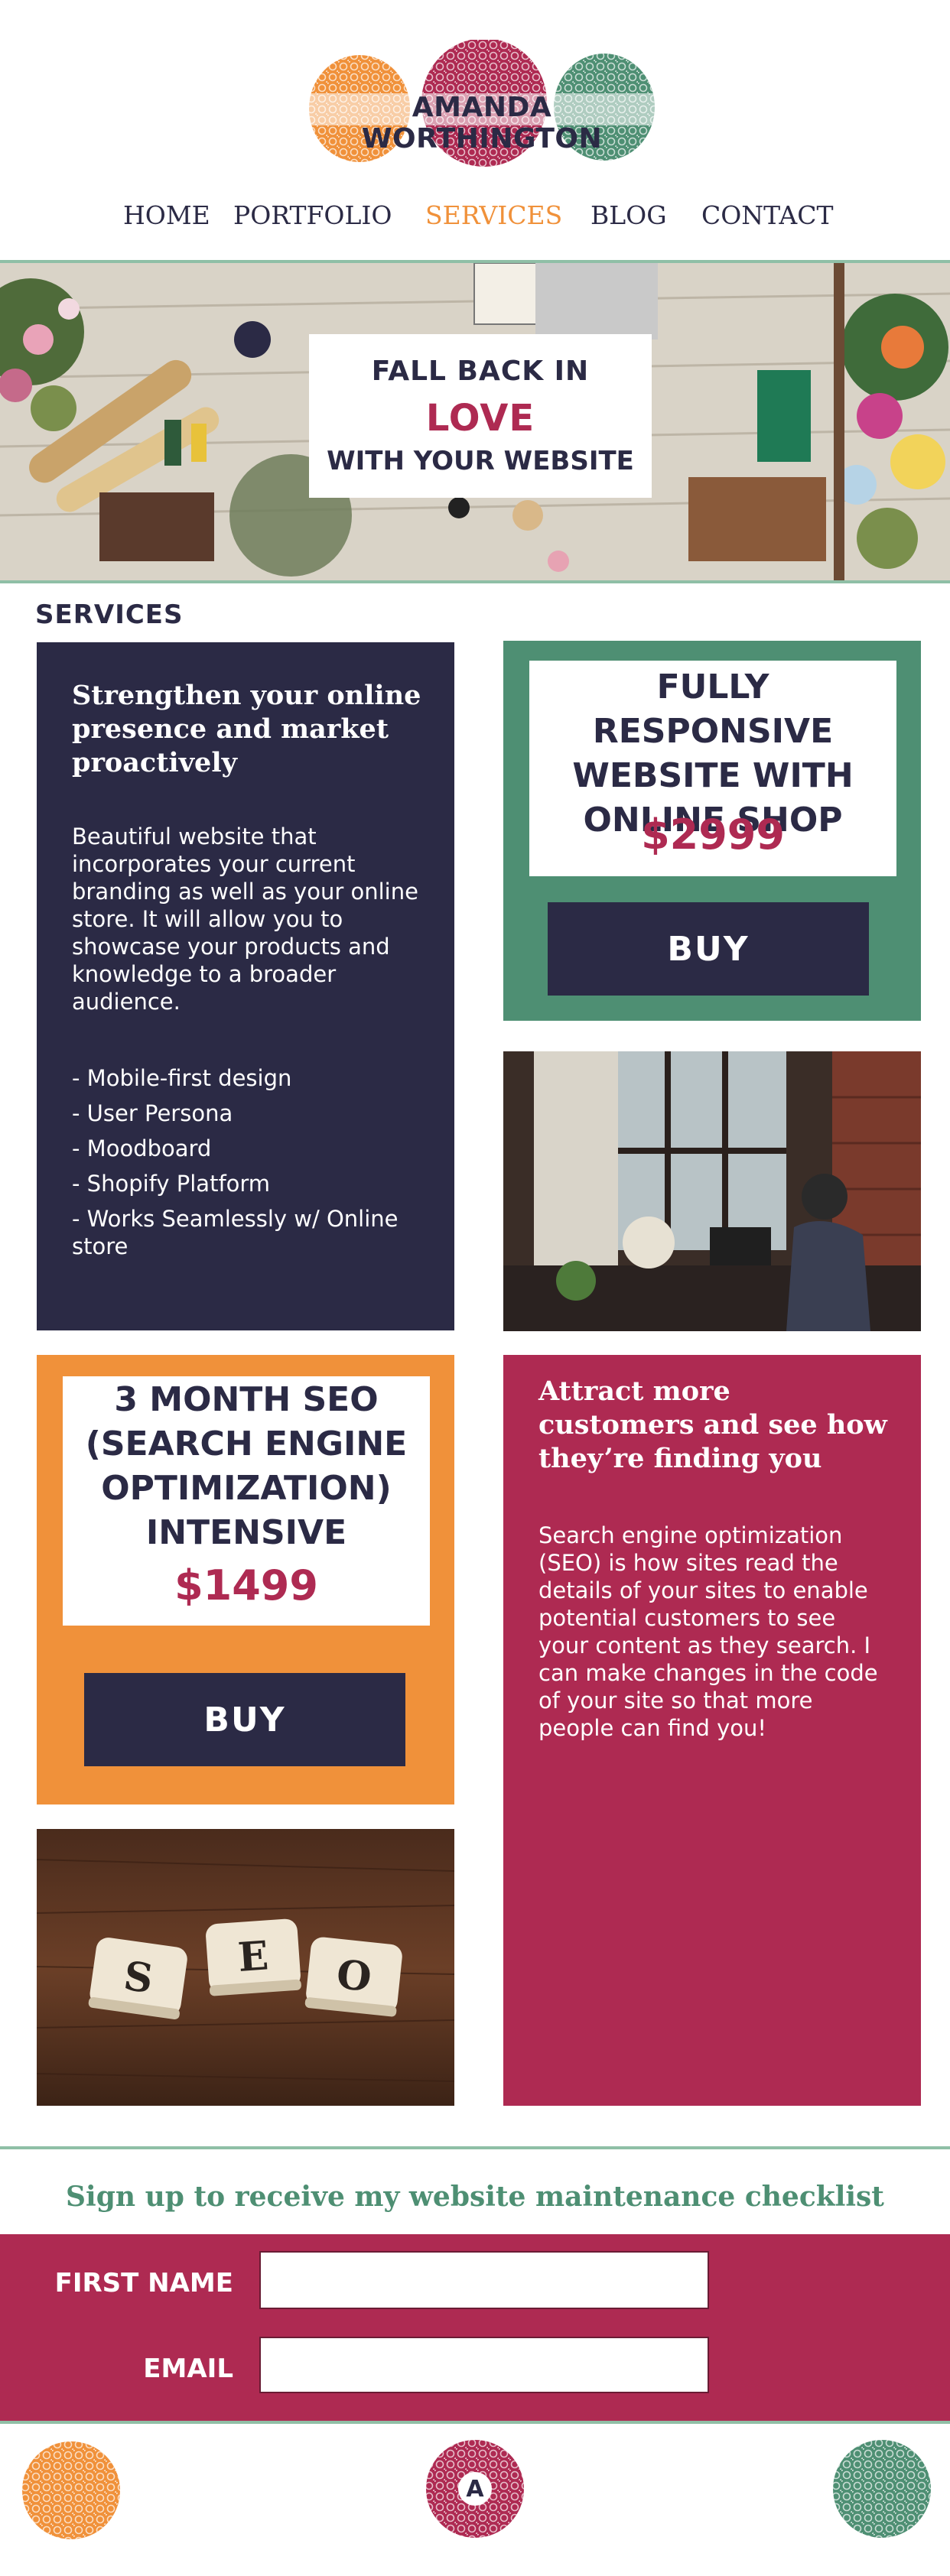 The image size is (950, 2576). Describe the element at coordinates (171, 1184) in the screenshot. I see `list-item: - Shopify Platform` at that location.